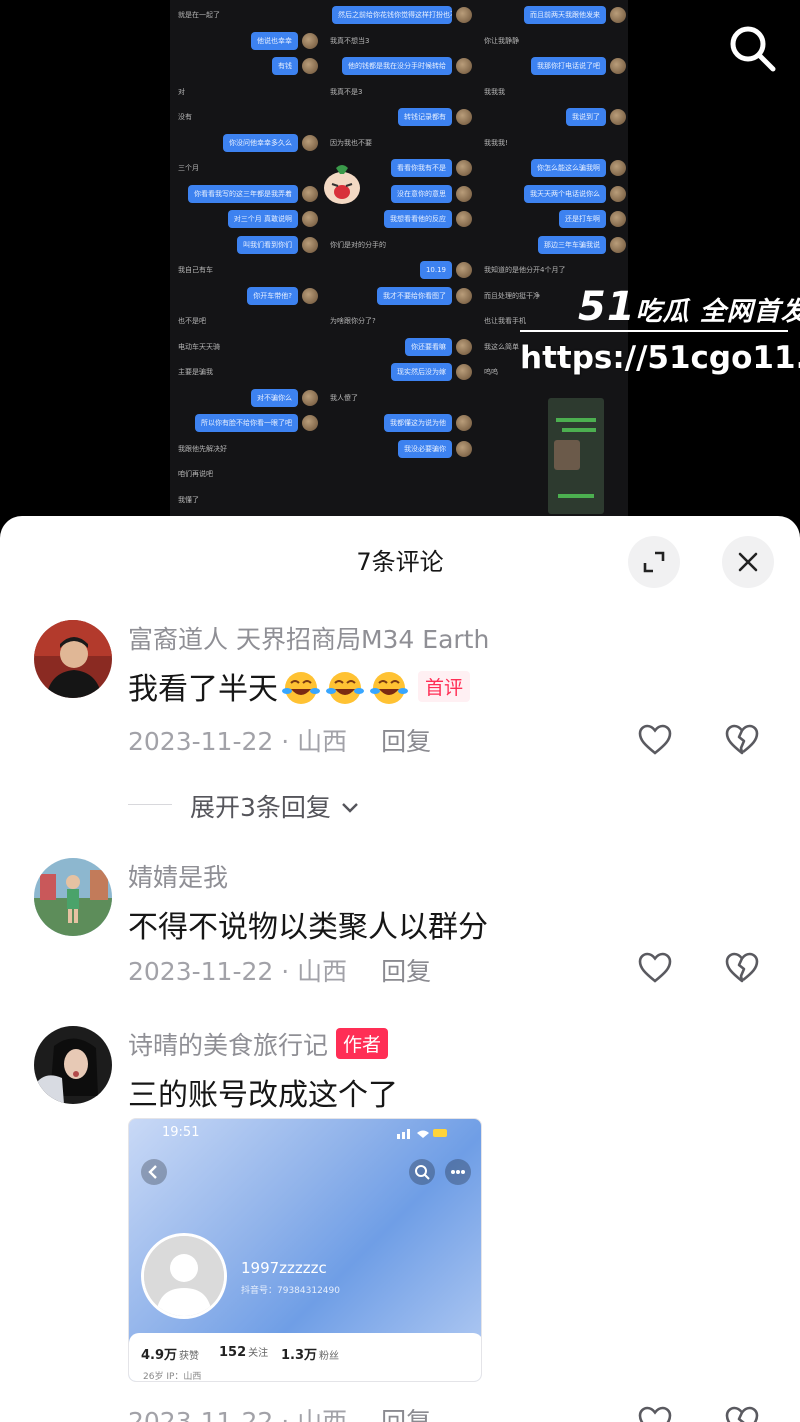 This screenshot has width=800, height=1422. I want to click on profile-username: 1997zzzzzc, so click(284, 1268).